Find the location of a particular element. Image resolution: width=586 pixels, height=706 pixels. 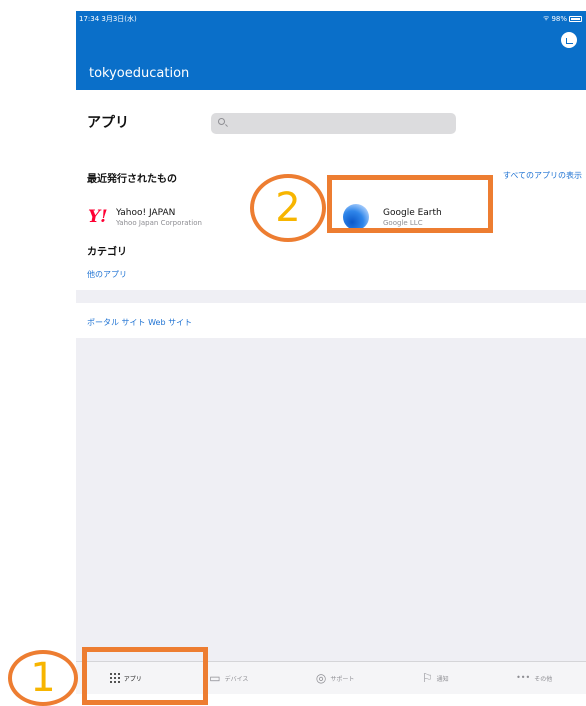

app-text: Yahoo! JAPAN Yahoo Japan Corporation is located at coordinates (159, 217).